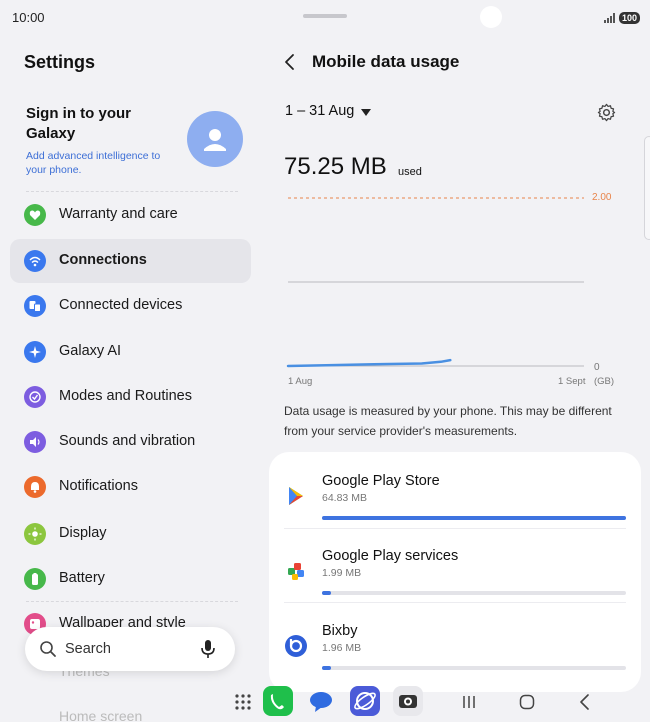  What do you see at coordinates (491, 17) in the screenshot?
I see `camera-cutout` at bounding box center [491, 17].